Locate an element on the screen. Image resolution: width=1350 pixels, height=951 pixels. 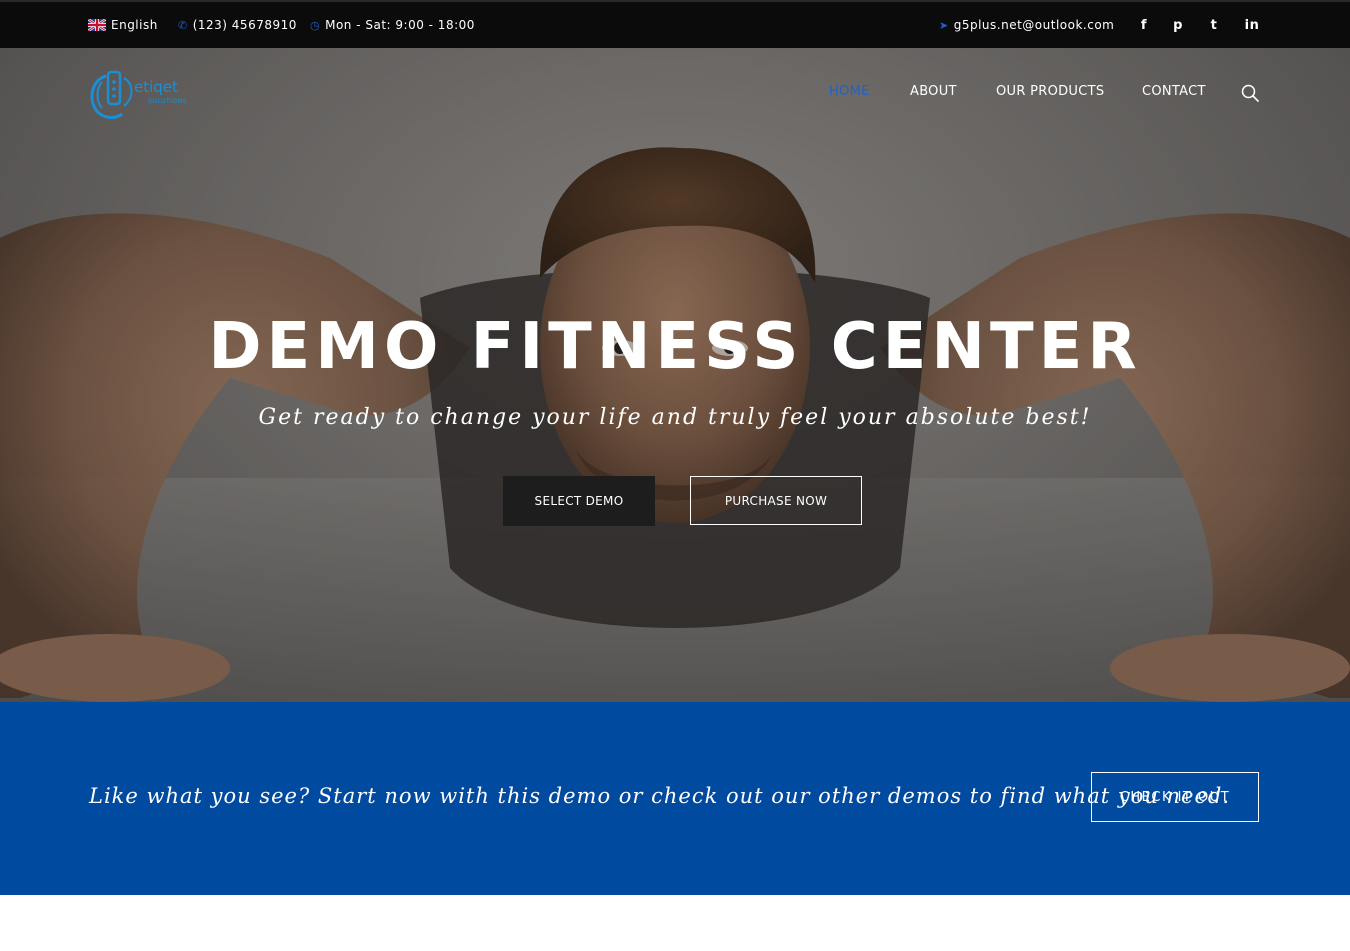
facebook-icon: f is located at coordinates (1144, 25).